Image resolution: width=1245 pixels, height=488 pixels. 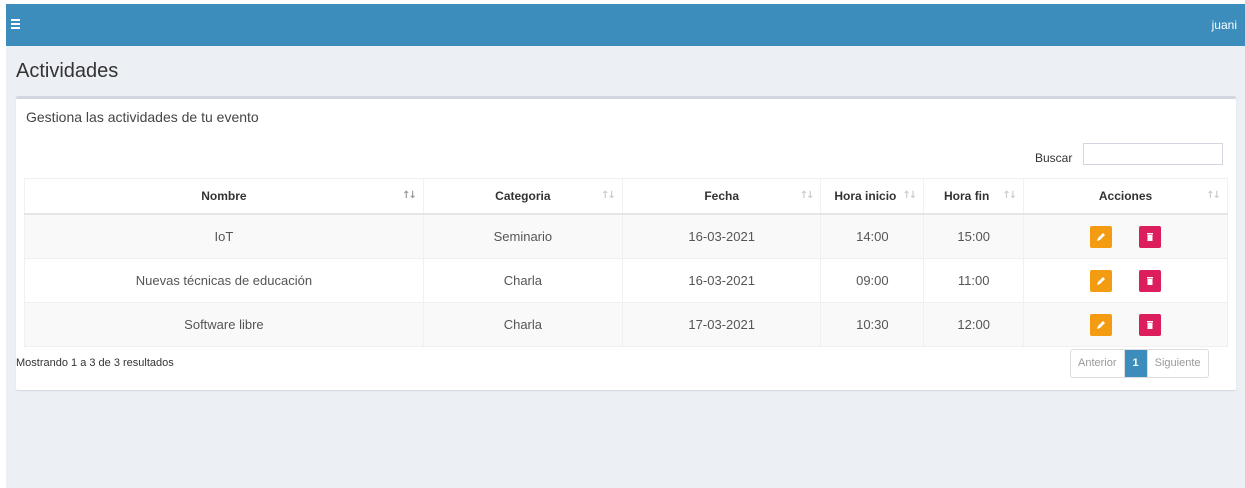 What do you see at coordinates (1177, 363) in the screenshot?
I see `pagination-next: Siguiente` at bounding box center [1177, 363].